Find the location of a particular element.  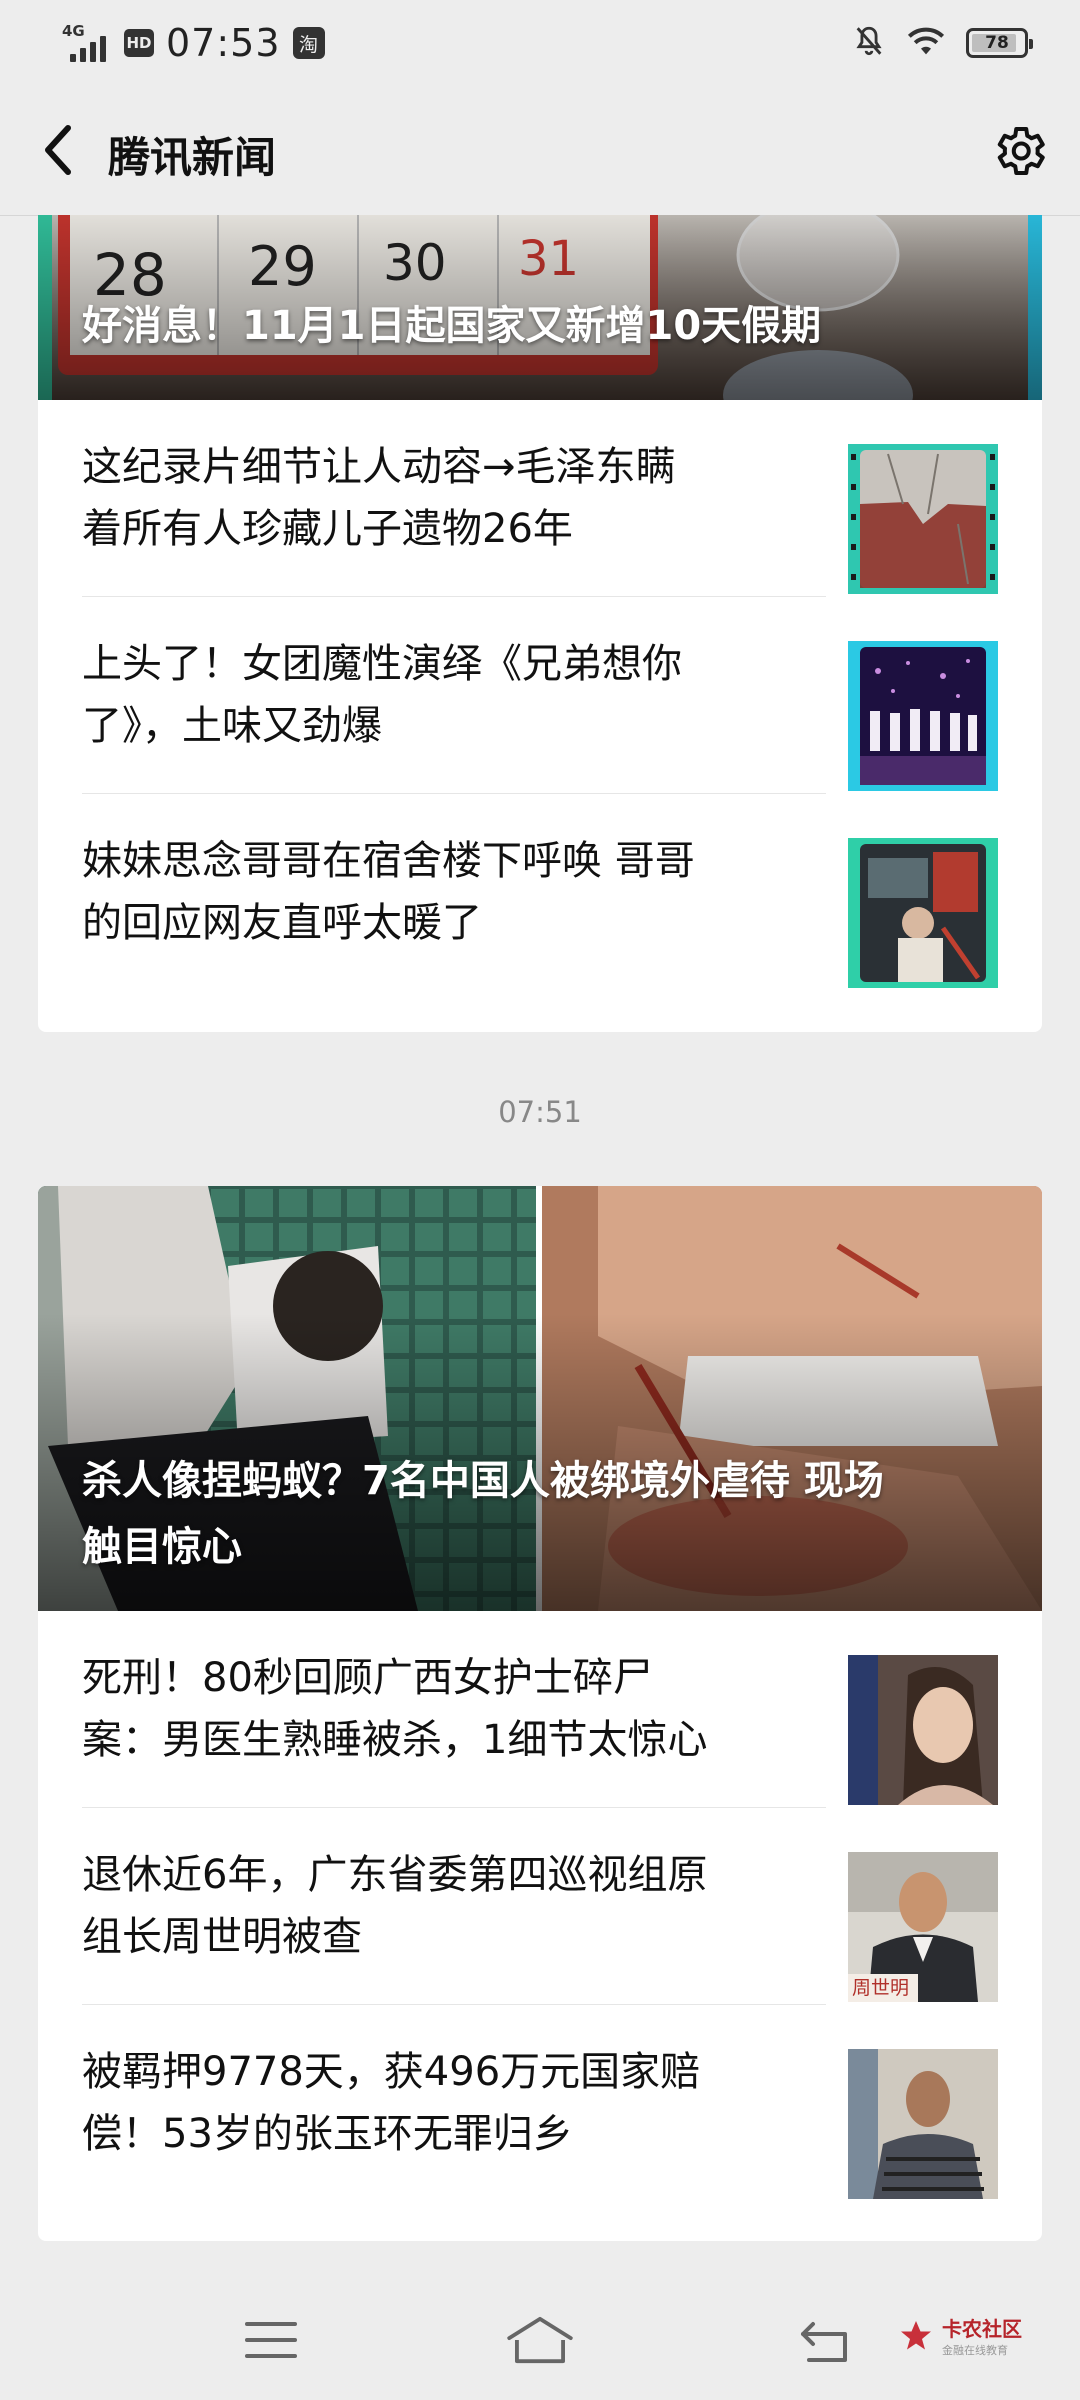

signal-icon: 4G is located at coordinates (87, 43).